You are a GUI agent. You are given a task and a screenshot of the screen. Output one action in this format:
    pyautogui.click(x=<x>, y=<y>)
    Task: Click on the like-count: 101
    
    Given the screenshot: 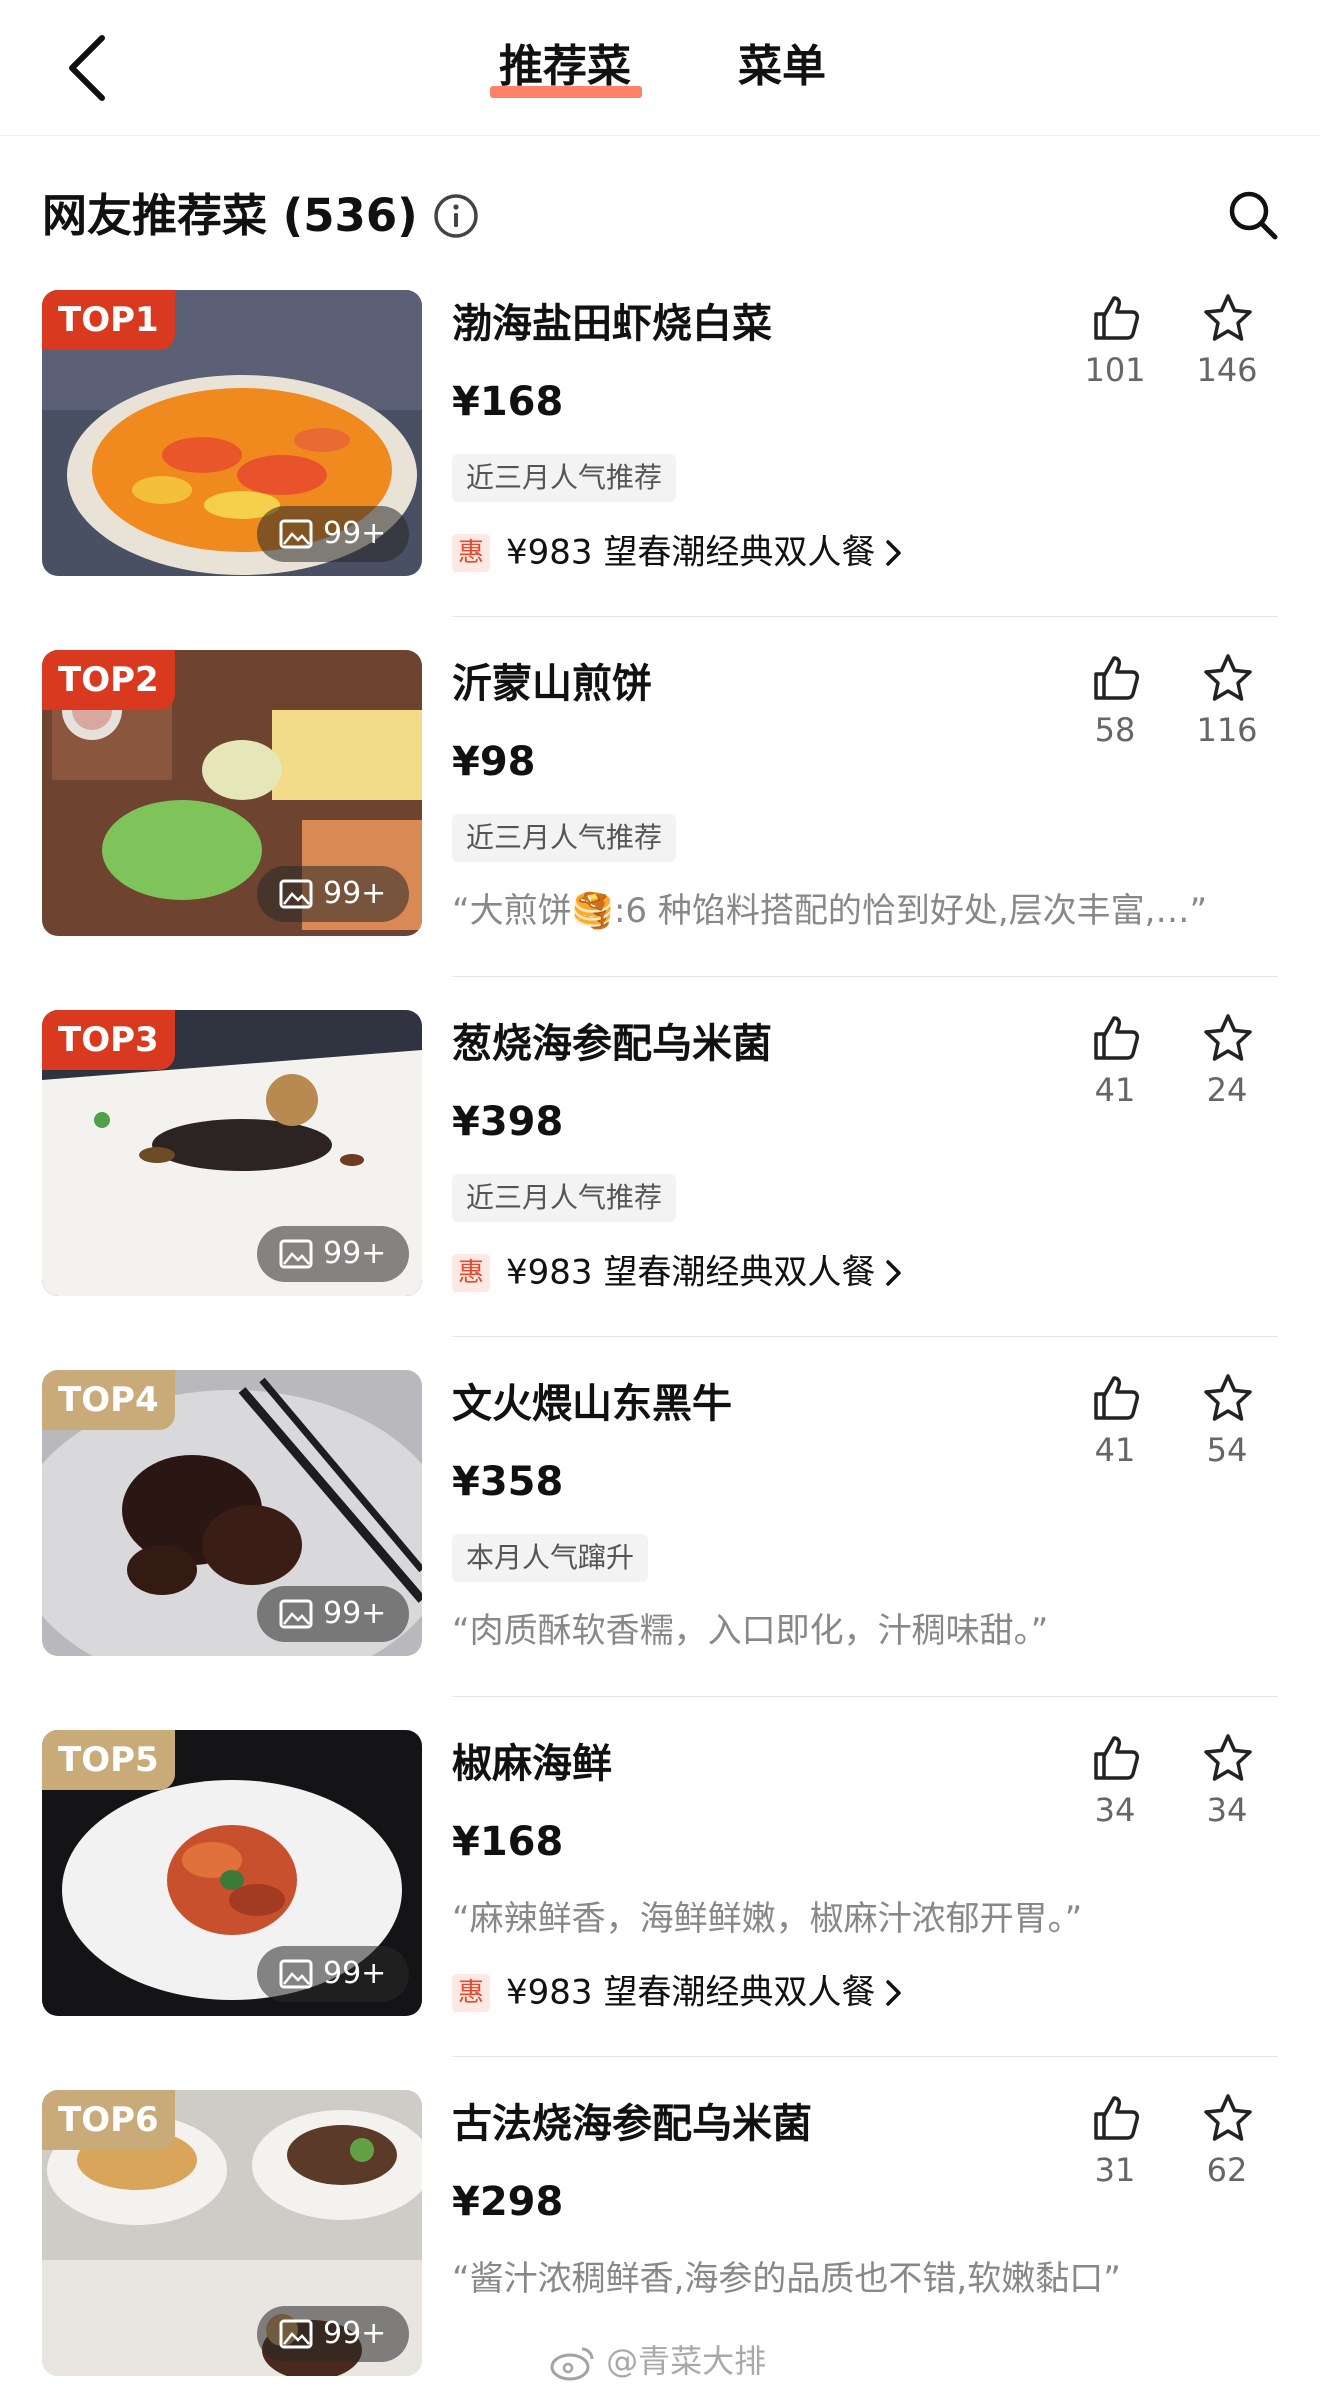 What is the action you would take?
    pyautogui.click(x=1115, y=370)
    